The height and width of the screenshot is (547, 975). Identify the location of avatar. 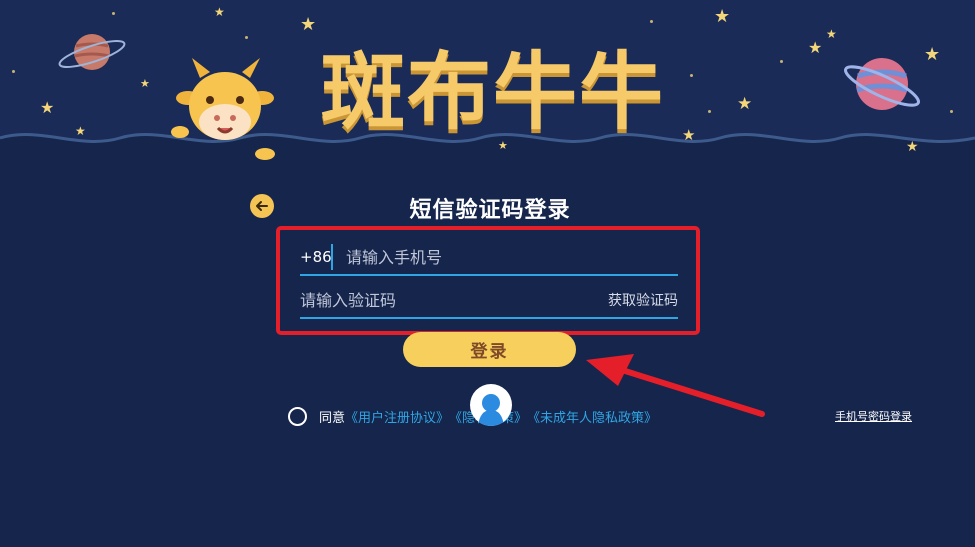
(491, 405).